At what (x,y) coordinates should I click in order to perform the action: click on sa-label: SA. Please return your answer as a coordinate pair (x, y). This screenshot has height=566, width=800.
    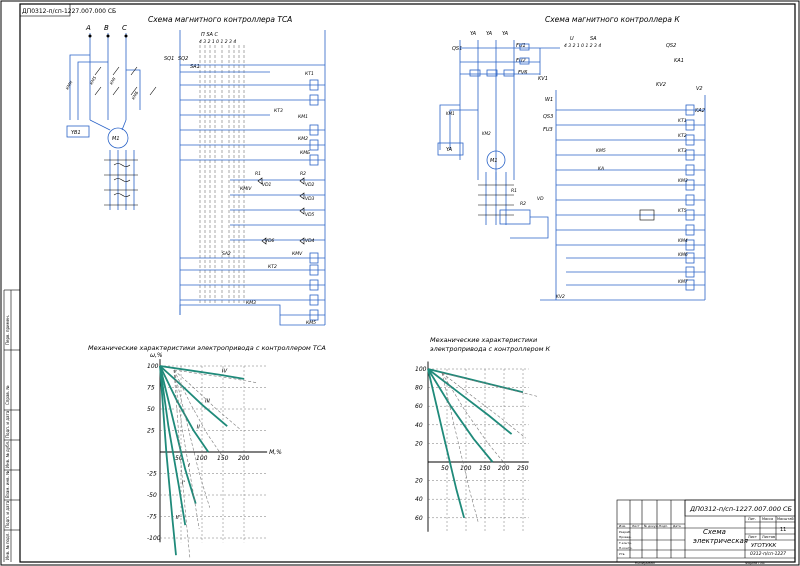
    Looking at the image, I should click on (593, 39).